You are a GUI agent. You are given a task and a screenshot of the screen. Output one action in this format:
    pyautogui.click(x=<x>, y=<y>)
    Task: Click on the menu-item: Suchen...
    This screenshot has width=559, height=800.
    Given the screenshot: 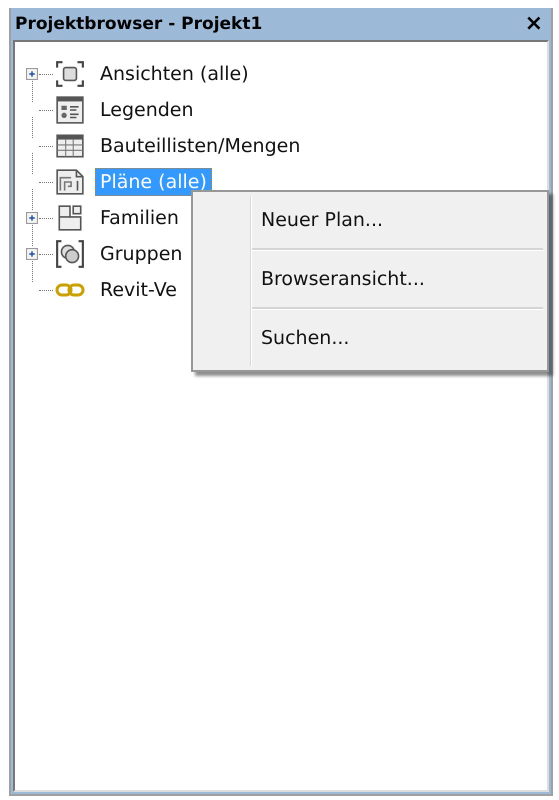 What is the action you would take?
    pyautogui.click(x=397, y=338)
    